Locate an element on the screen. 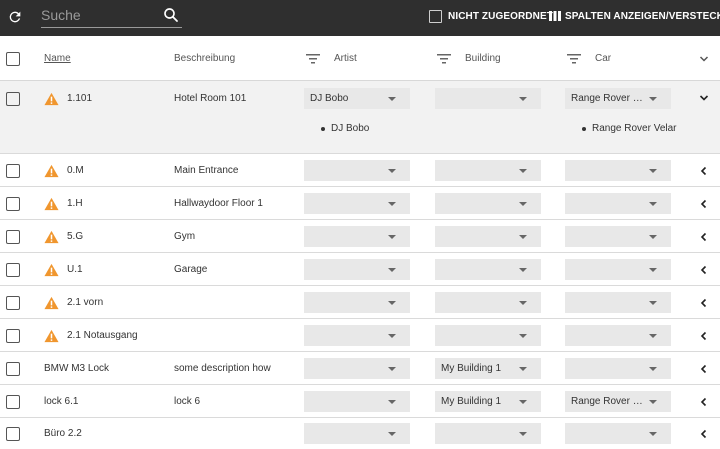 The width and height of the screenshot is (720, 449). table-row: 2.1 Notausgang is located at coordinates (360, 335).